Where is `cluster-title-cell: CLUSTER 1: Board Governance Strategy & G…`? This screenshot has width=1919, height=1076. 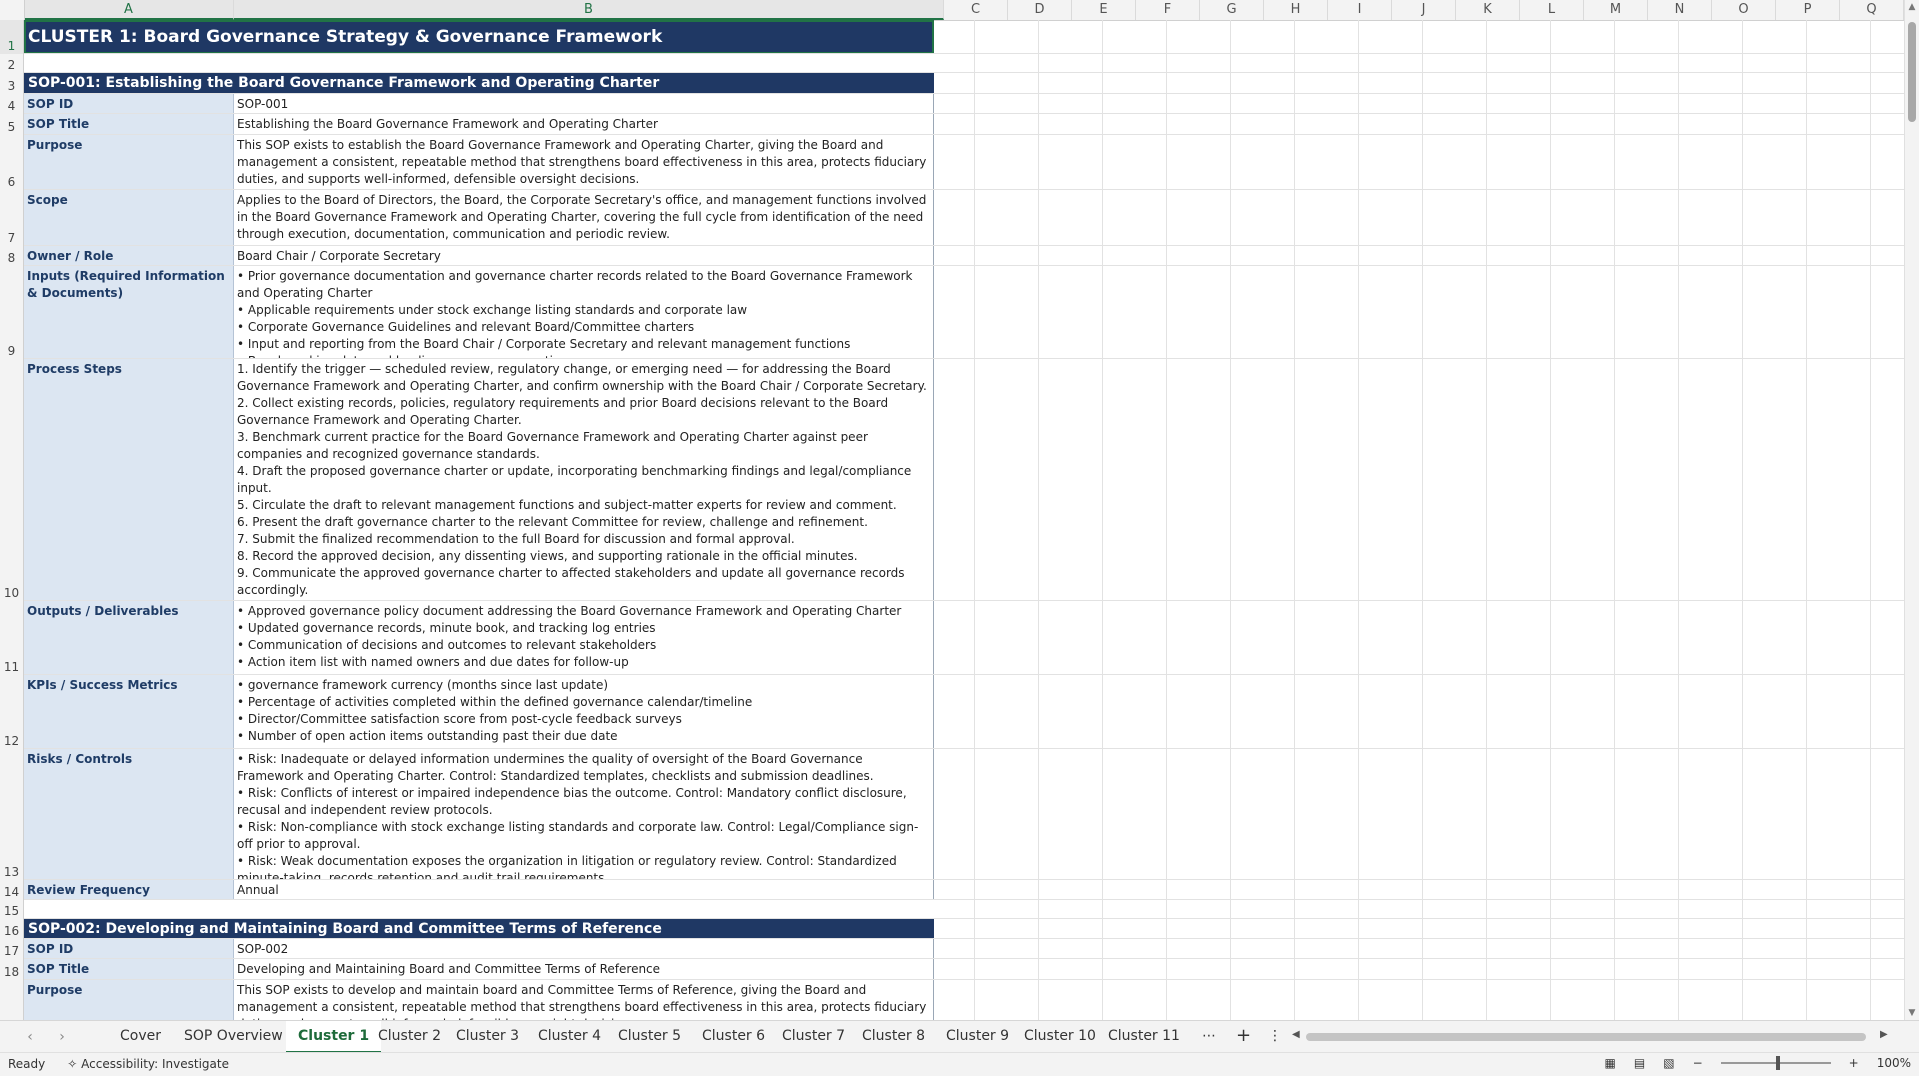
cluster-title-cell: CLUSTER 1: Board Governance Strategy & G… is located at coordinates (479, 37).